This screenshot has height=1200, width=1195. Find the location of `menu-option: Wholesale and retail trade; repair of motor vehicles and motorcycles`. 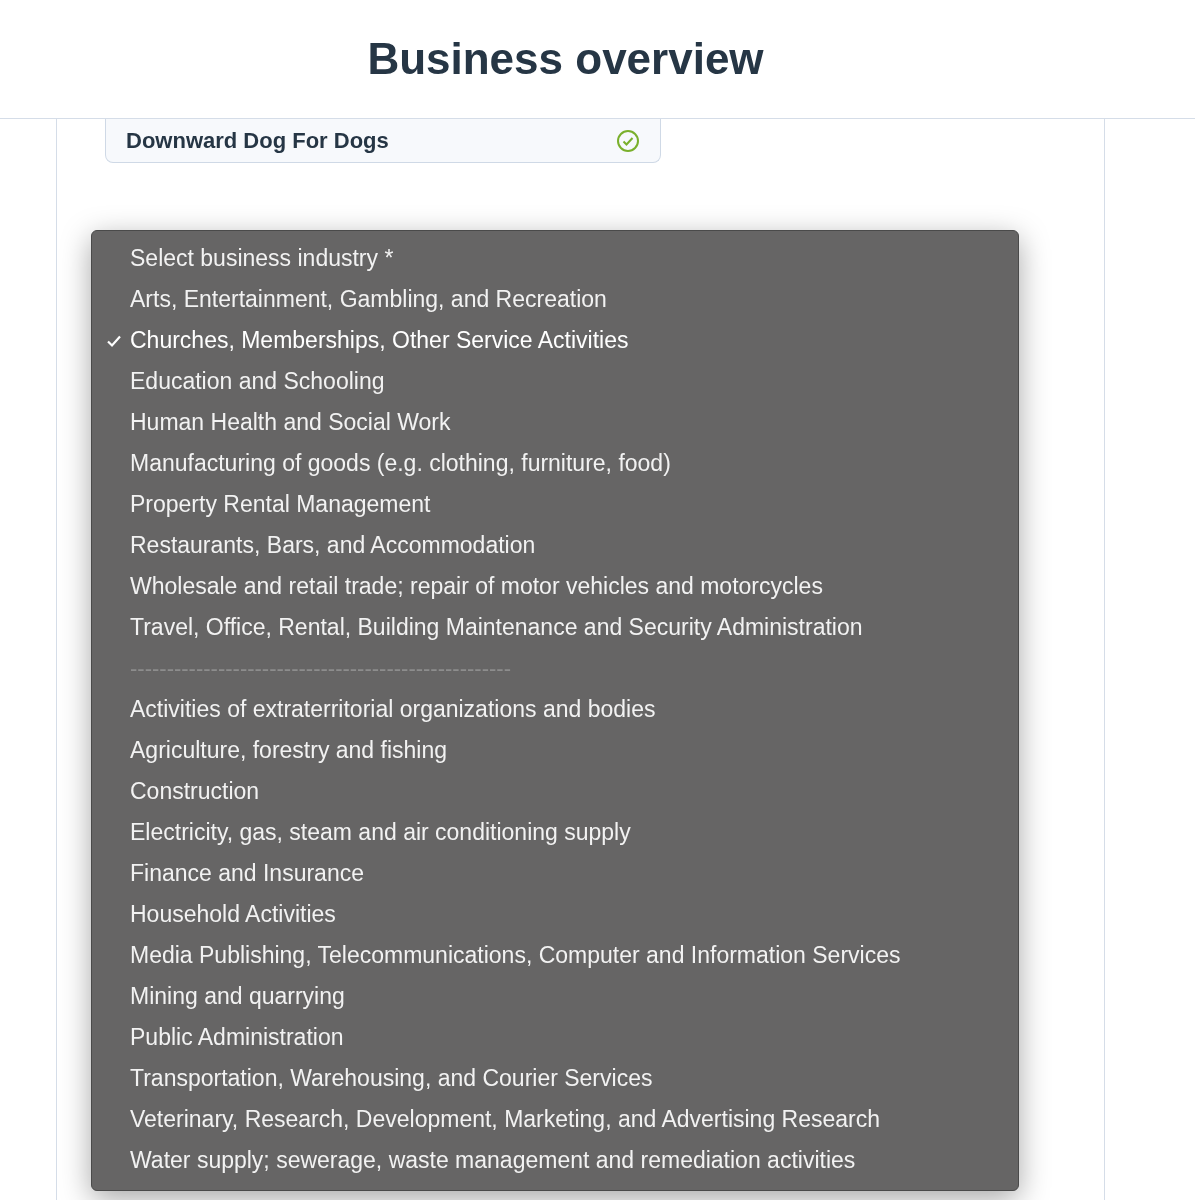

menu-option: Wholesale and retail trade; repair of motor vehicles and motorcycles is located at coordinates (555, 586).